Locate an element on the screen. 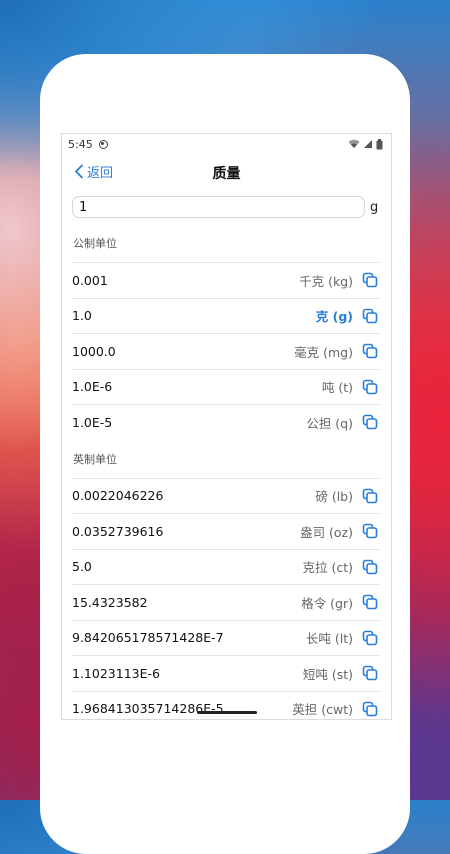  unit-label: 长吨 (lt) is located at coordinates (329, 639).